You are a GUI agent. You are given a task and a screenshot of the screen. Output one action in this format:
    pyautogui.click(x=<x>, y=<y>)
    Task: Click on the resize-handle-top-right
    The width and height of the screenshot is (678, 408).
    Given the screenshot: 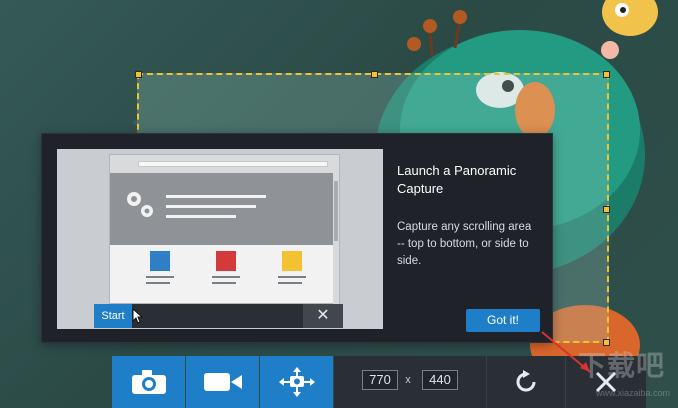 What is the action you would take?
    pyautogui.click(x=606, y=74)
    